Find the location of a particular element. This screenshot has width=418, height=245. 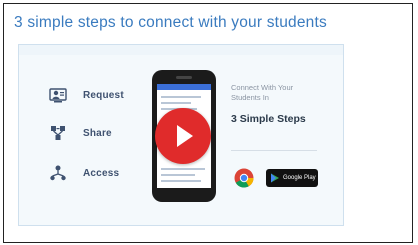

play-button is located at coordinates (183, 136).